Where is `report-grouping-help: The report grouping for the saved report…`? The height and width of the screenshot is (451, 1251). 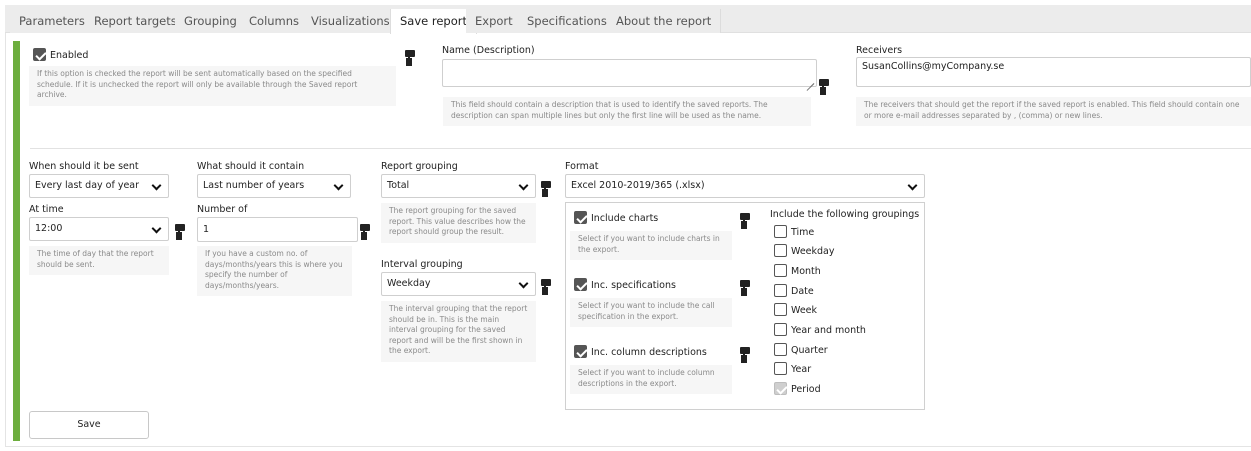 report-grouping-help: The report grouping for the saved report… is located at coordinates (458, 223).